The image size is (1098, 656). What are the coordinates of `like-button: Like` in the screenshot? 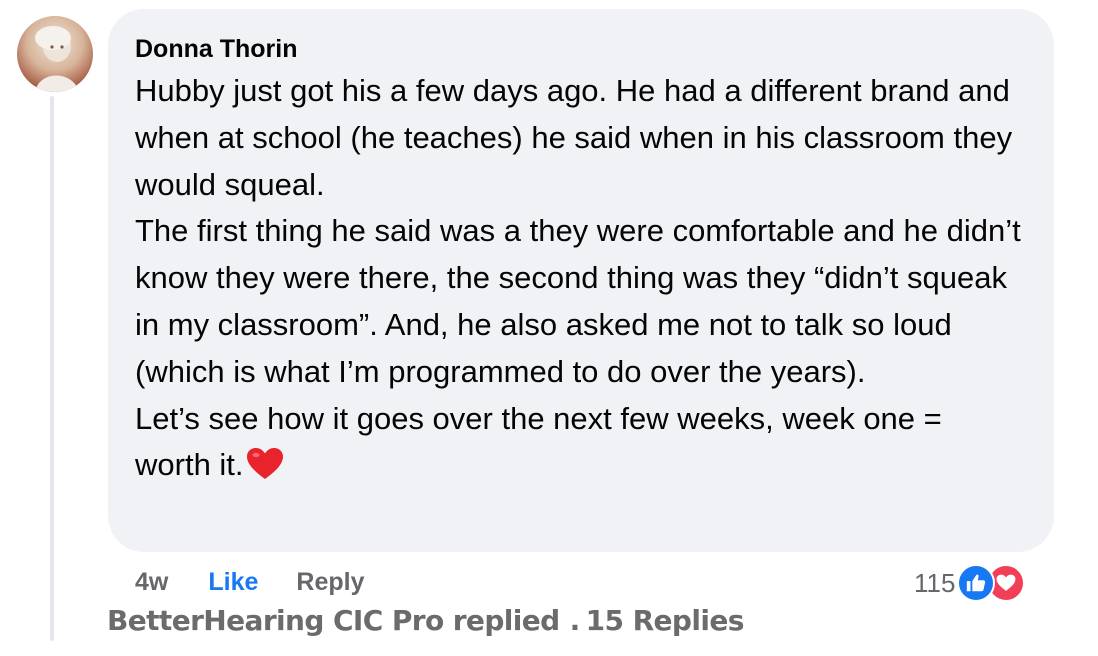 It's located at (233, 582).